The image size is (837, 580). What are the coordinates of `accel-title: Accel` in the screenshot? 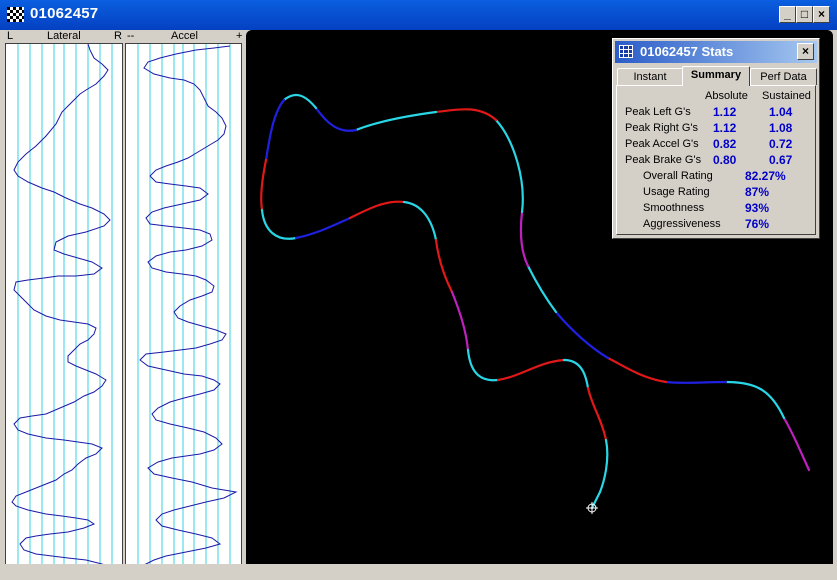 It's located at (184, 36).